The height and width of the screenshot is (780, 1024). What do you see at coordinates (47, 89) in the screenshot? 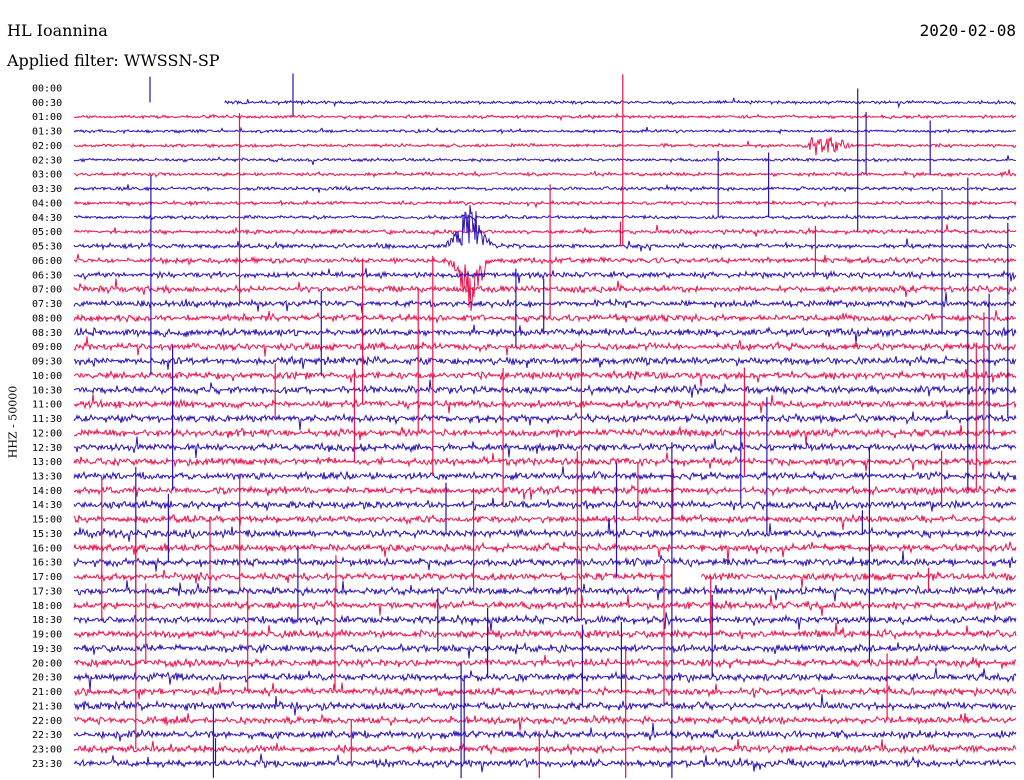
I see `row-time-label: 00:00` at bounding box center [47, 89].